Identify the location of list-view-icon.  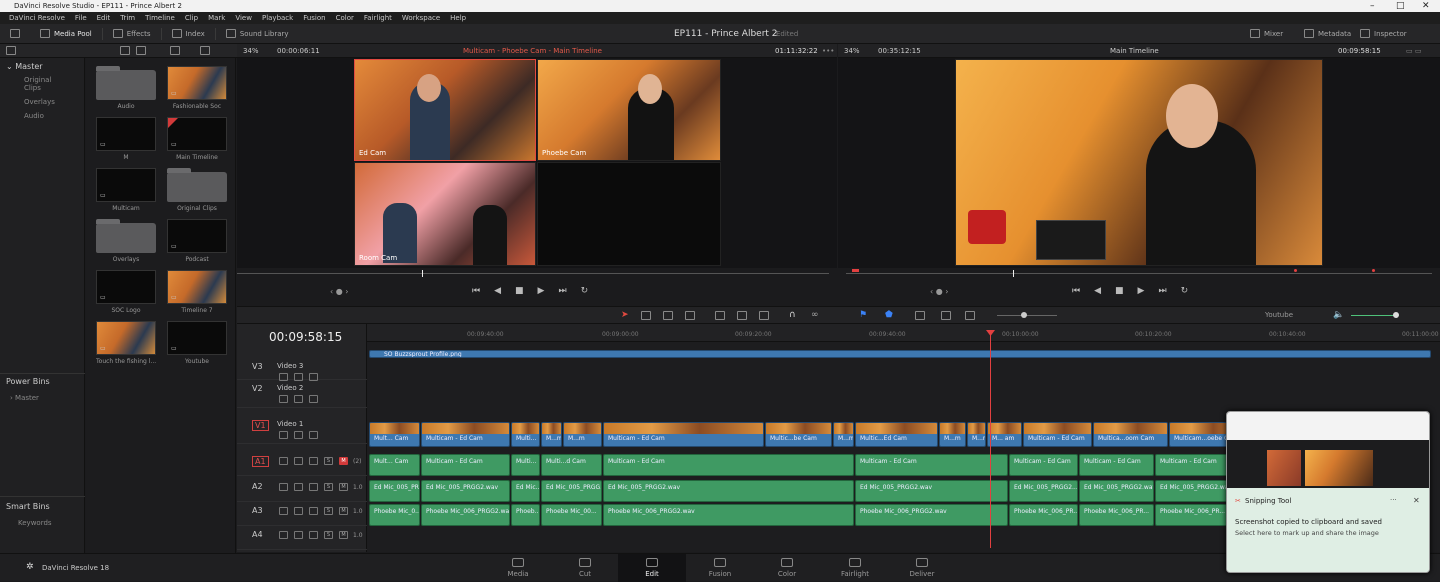
(125, 50).